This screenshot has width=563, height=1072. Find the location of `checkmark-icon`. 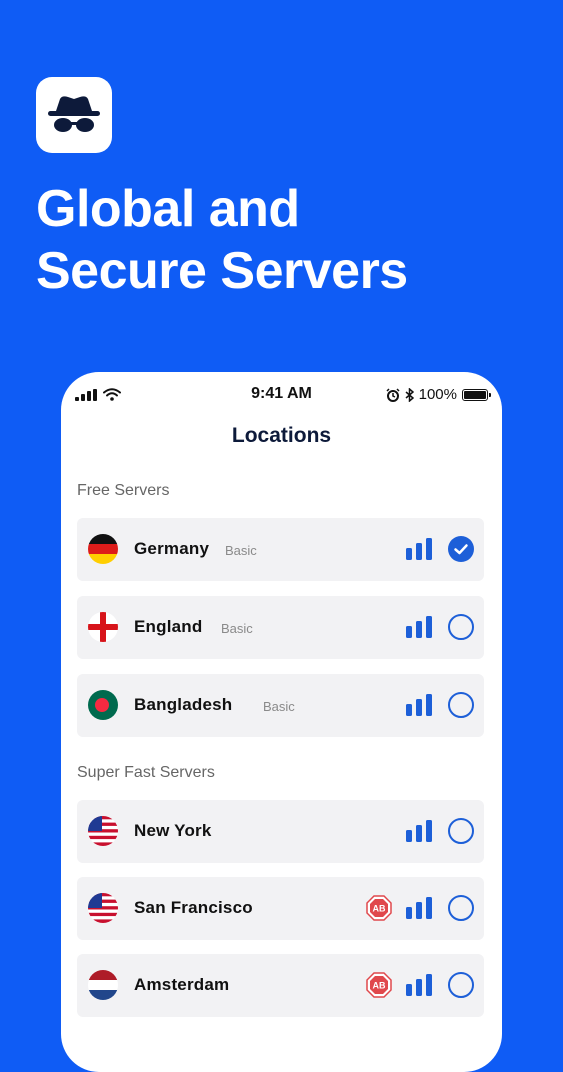

checkmark-icon is located at coordinates (461, 549).